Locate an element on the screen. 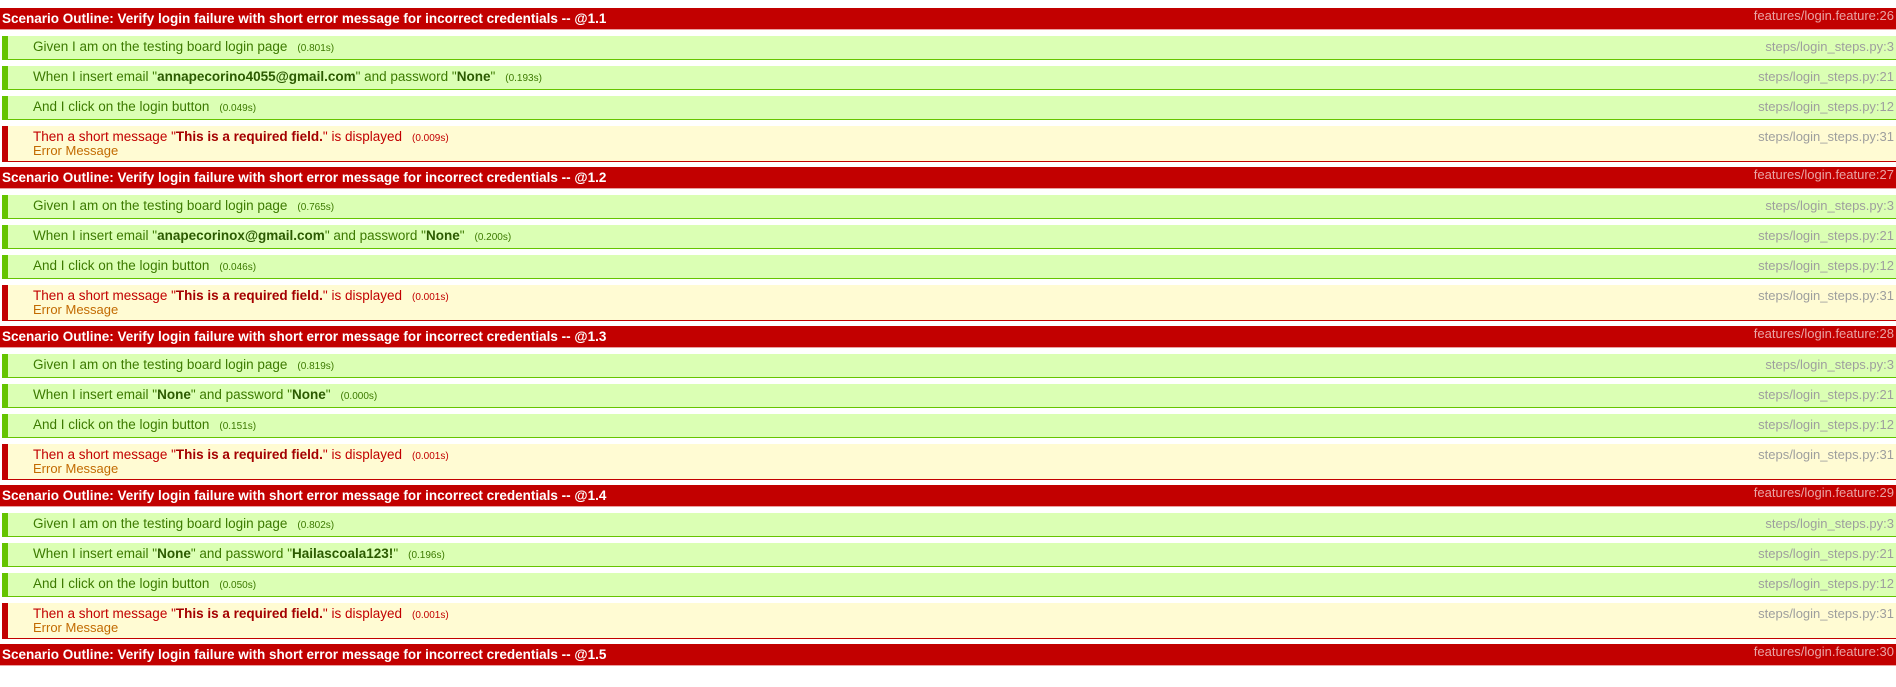 The width and height of the screenshot is (1896, 687). step-duration: (0.049s) is located at coordinates (238, 108).